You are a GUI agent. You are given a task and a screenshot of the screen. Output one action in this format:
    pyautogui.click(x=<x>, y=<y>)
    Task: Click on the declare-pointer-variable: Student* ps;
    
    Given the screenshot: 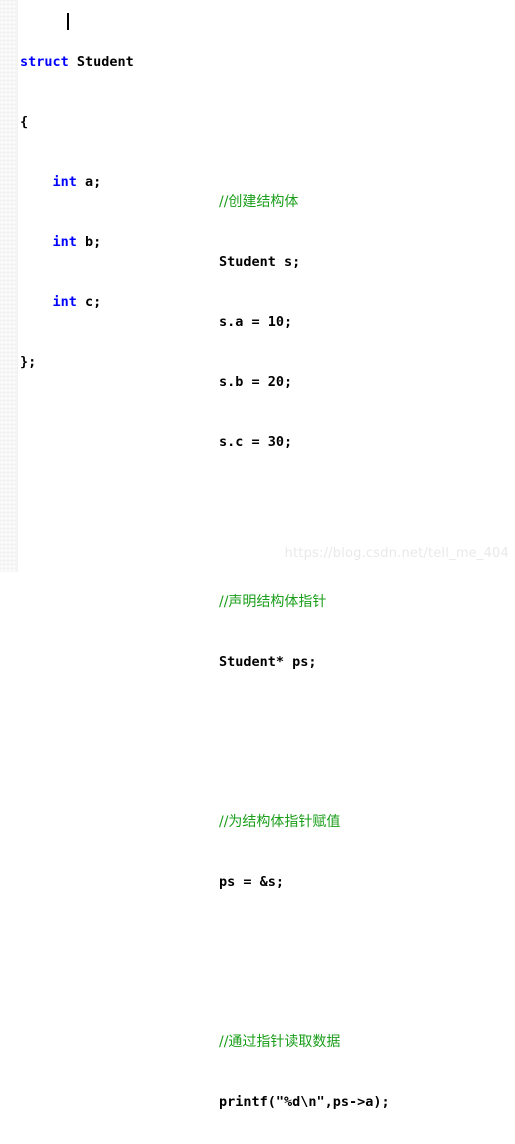 What is the action you would take?
    pyautogui.click(x=268, y=662)
    